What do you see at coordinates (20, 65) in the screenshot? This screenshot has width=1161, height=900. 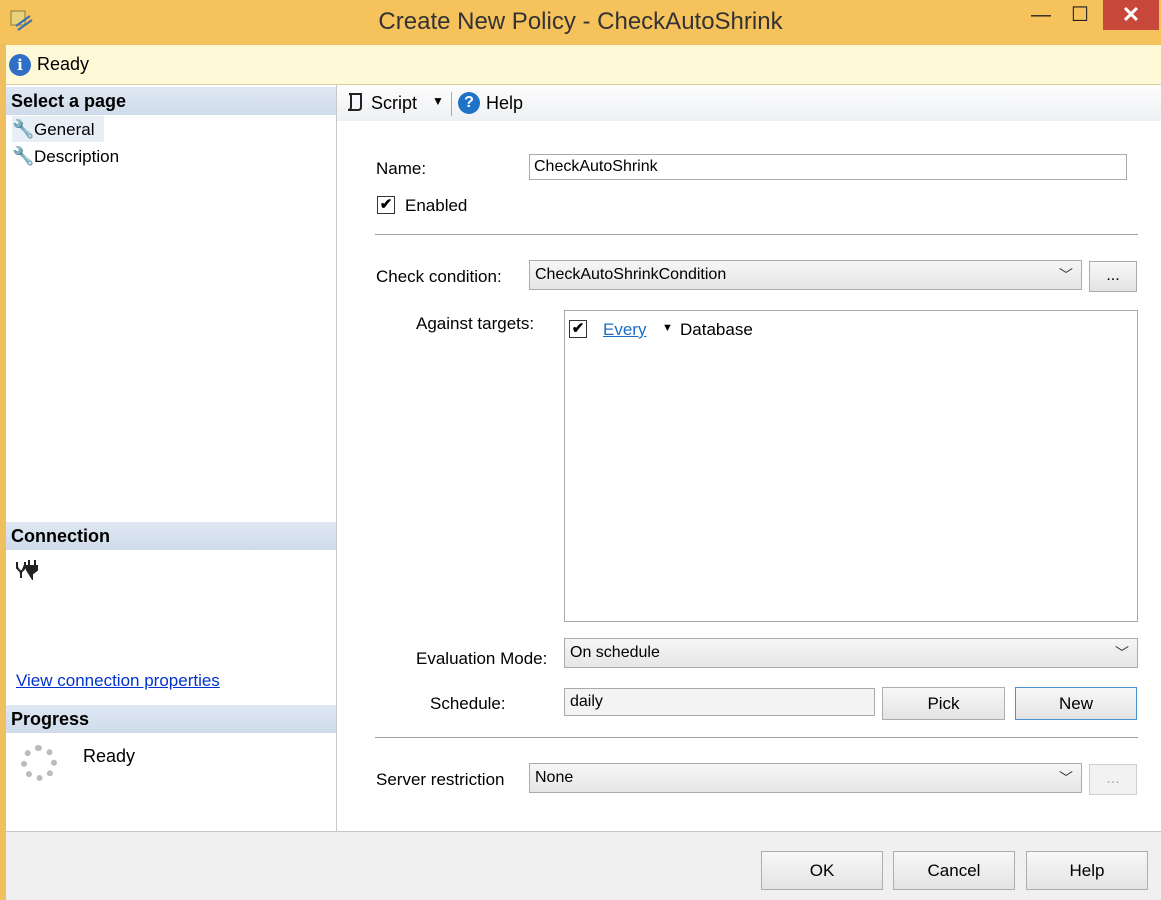 I see `info-icon: i` at bounding box center [20, 65].